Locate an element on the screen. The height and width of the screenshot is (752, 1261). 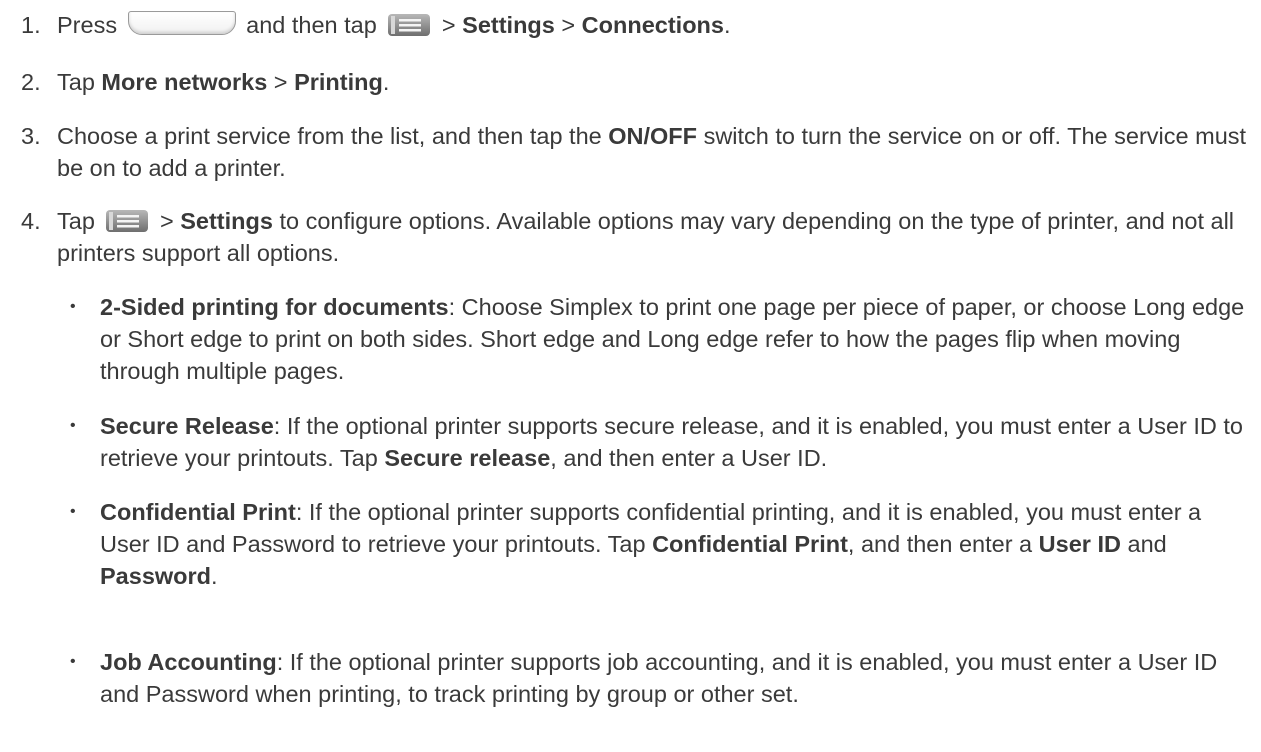
ui-term-secure-release: Secure release is located at coordinates (467, 458).